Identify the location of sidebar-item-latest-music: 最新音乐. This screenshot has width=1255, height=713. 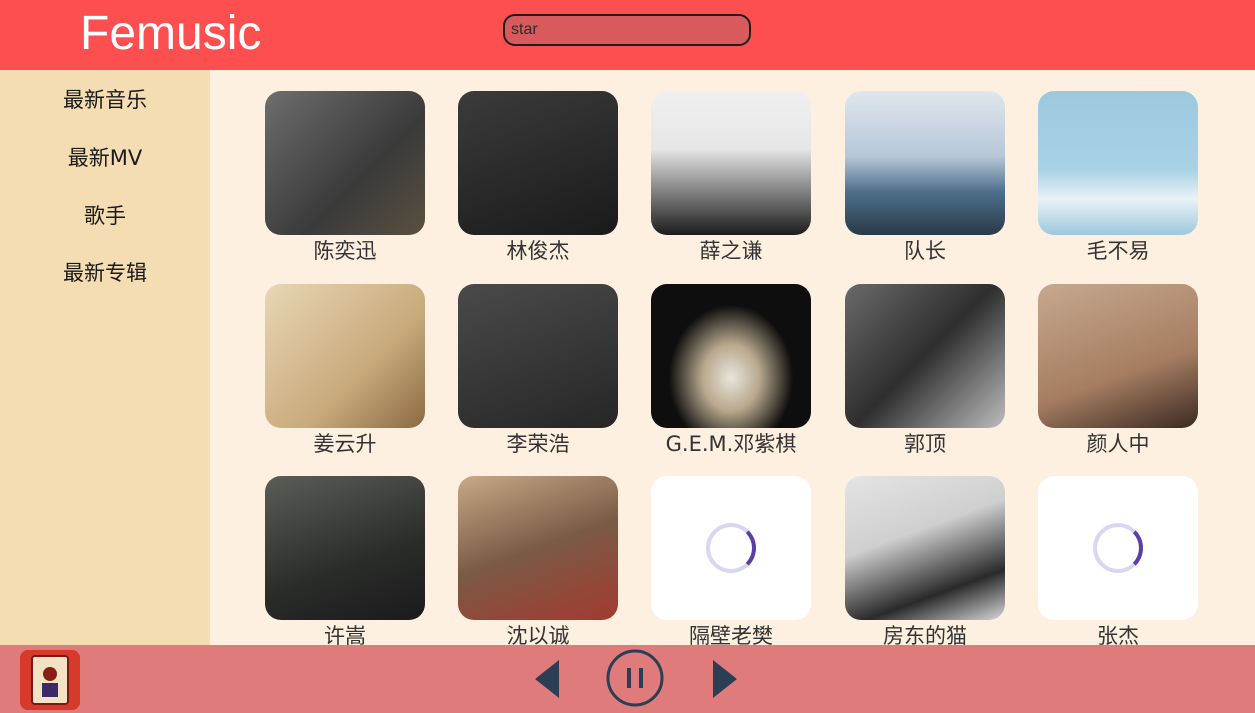
(105, 99).